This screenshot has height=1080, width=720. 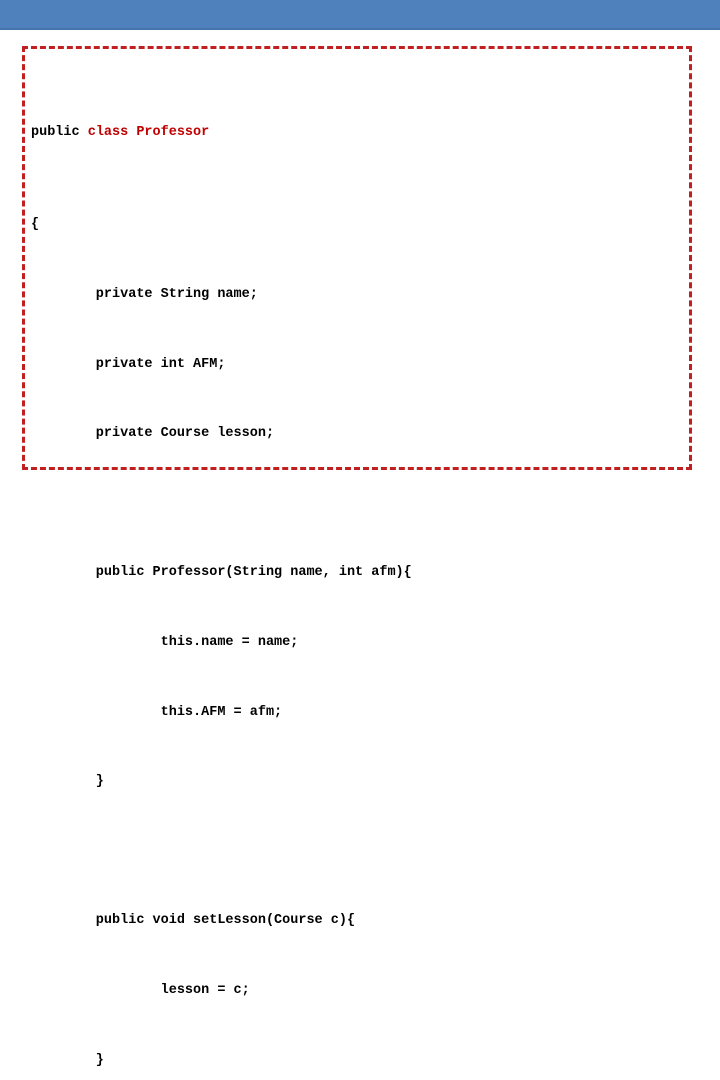 What do you see at coordinates (67, 1060) in the screenshot?
I see `code-line-14: }` at bounding box center [67, 1060].